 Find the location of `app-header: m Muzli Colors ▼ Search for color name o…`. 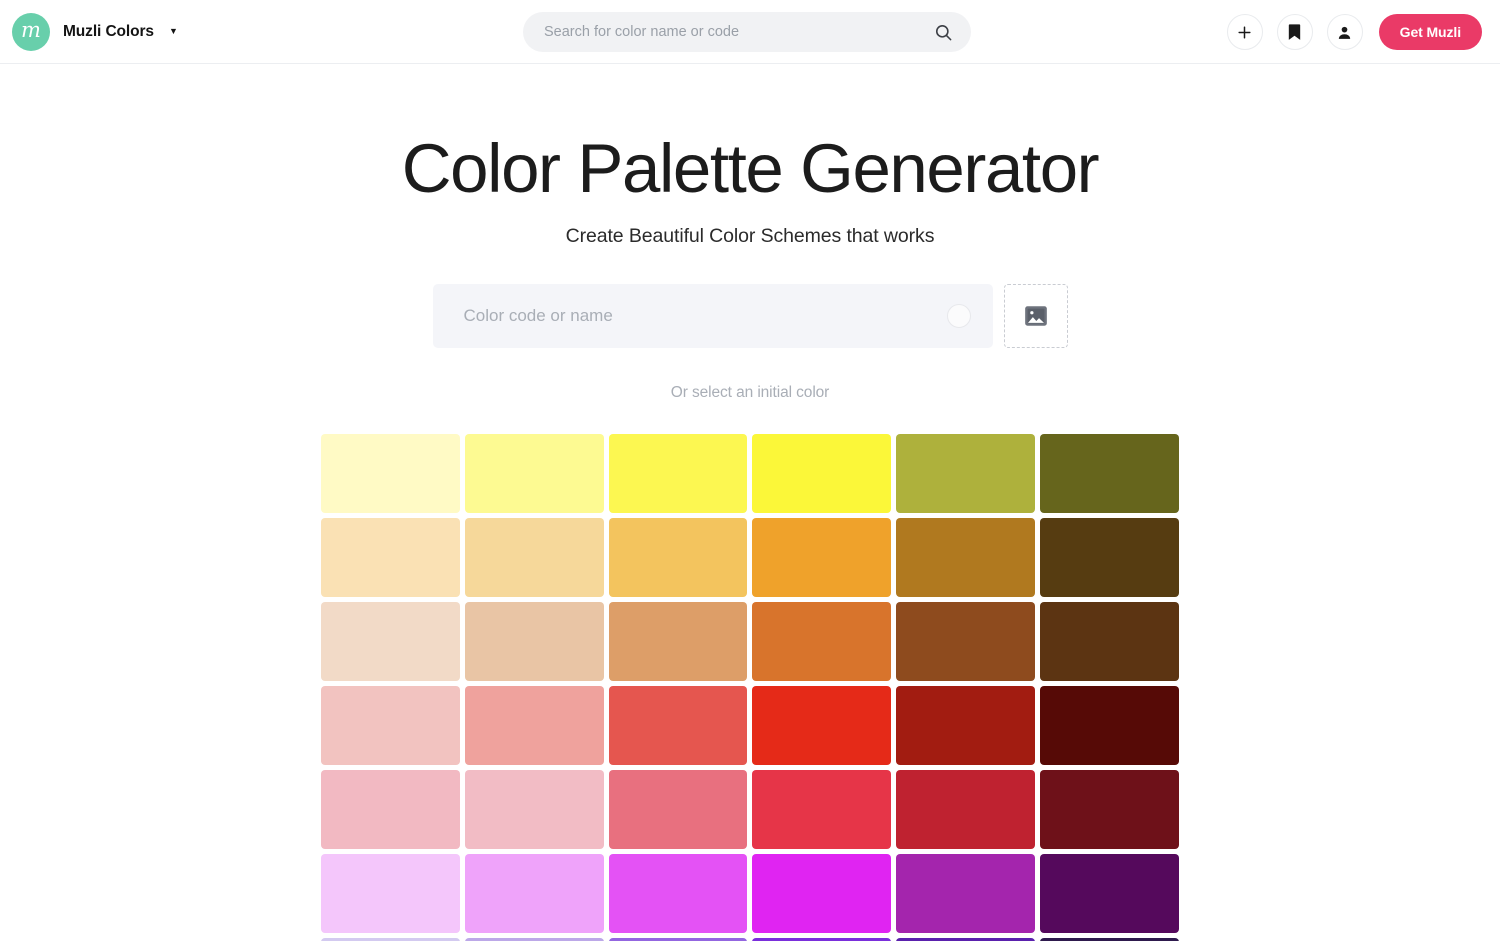

app-header: m Muzli Colors ▼ Search for color name o… is located at coordinates (750, 32).